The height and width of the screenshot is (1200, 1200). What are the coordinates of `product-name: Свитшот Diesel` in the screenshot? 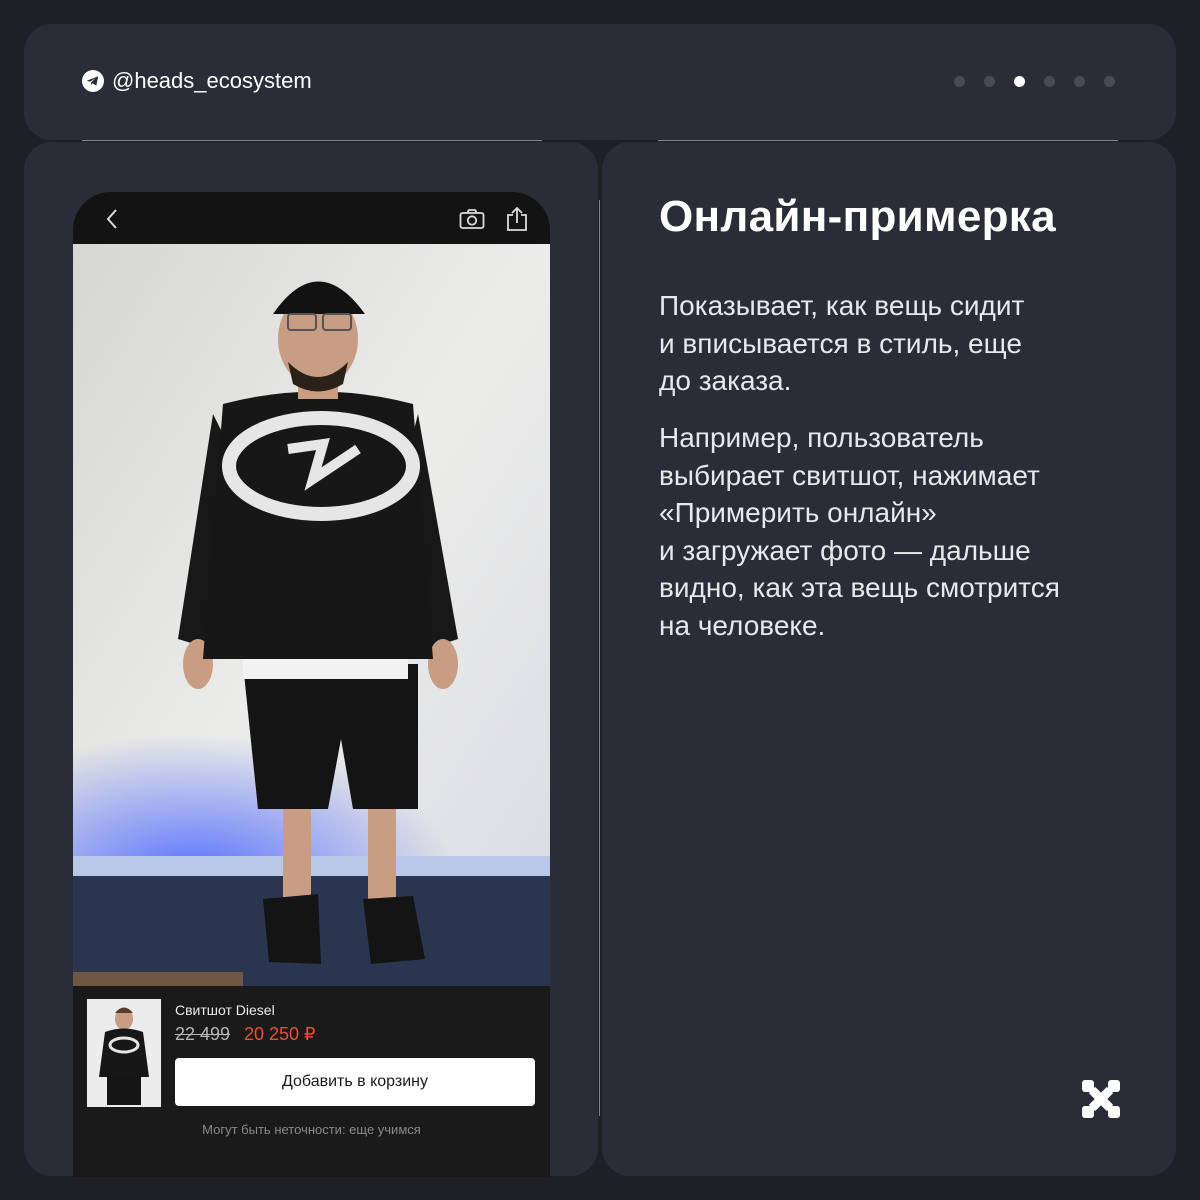 It's located at (225, 1010).